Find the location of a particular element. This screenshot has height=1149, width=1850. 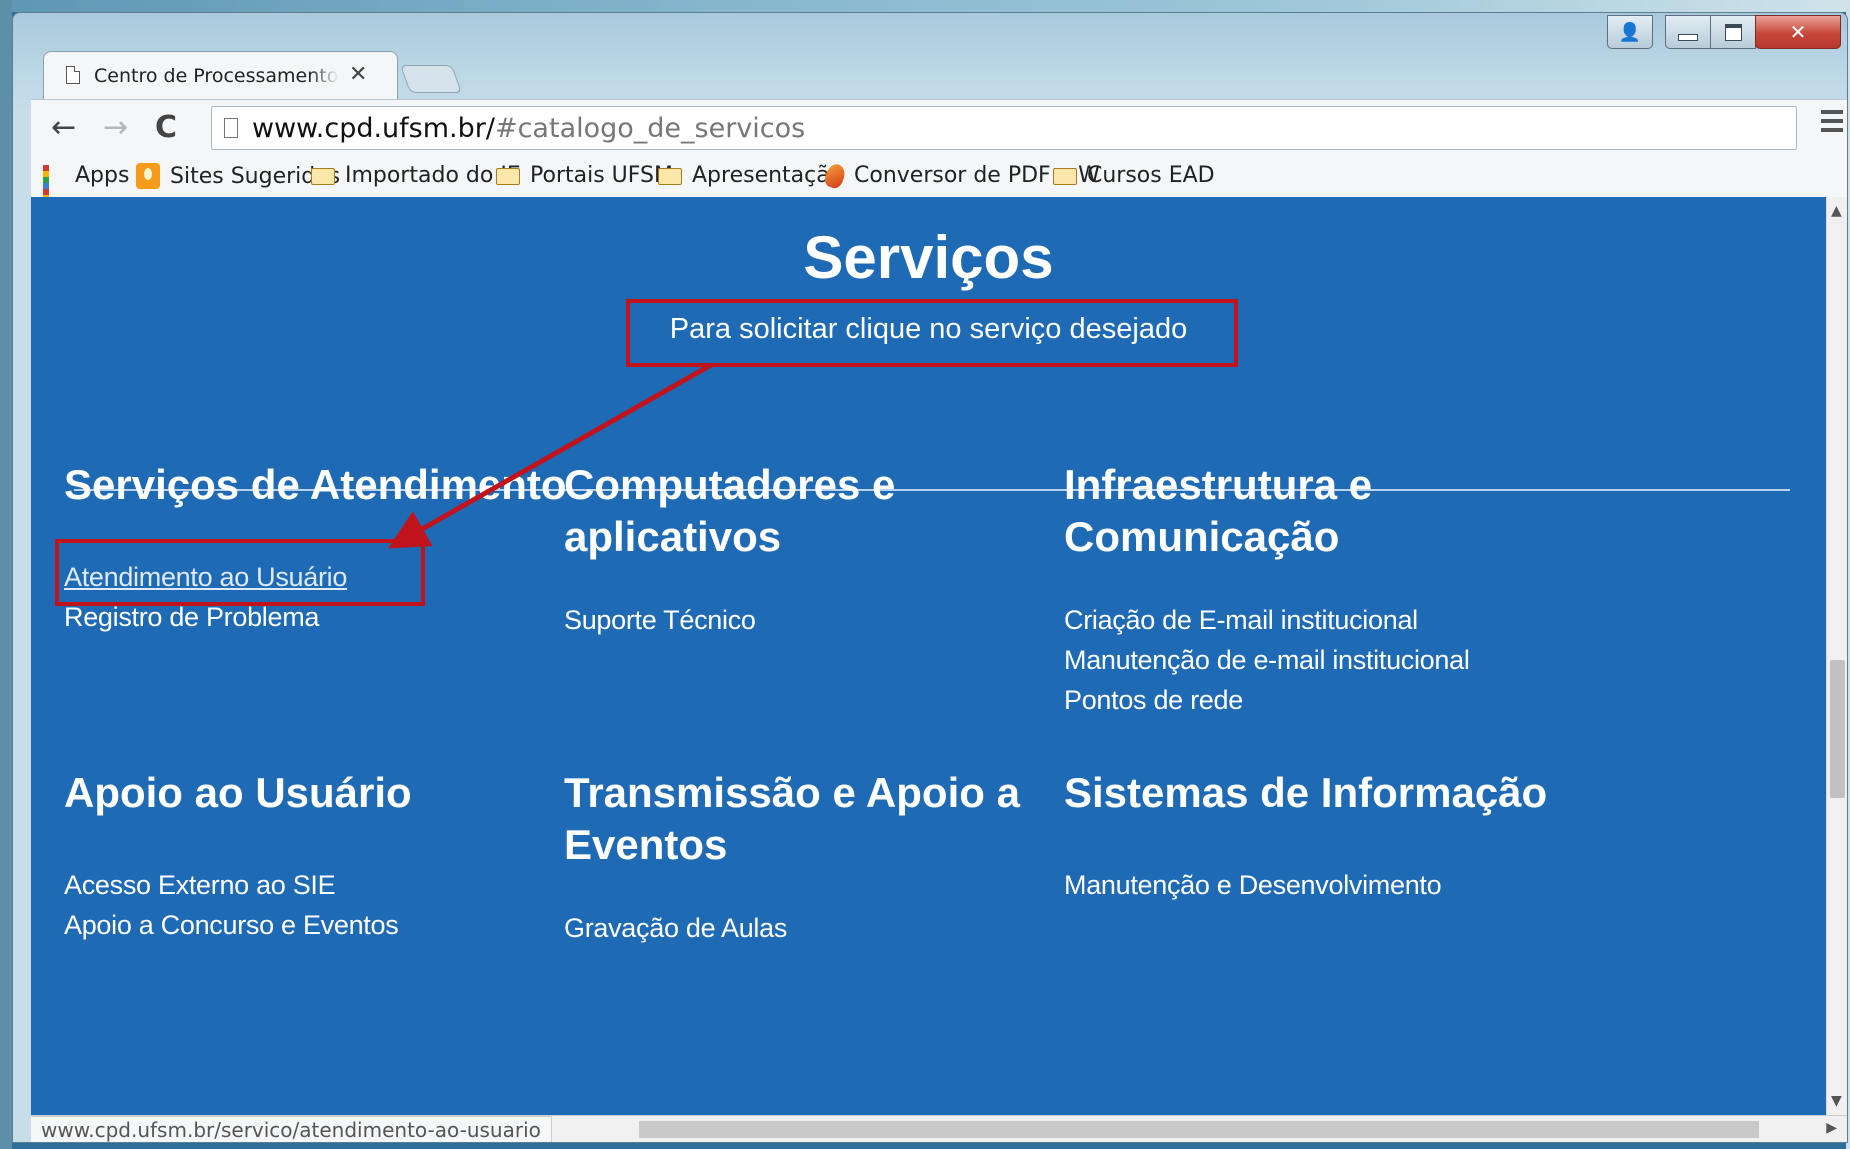

link-manutencao-desenvolvimento: Manutenção e Desenvolvimento is located at coordinates (1253, 885).